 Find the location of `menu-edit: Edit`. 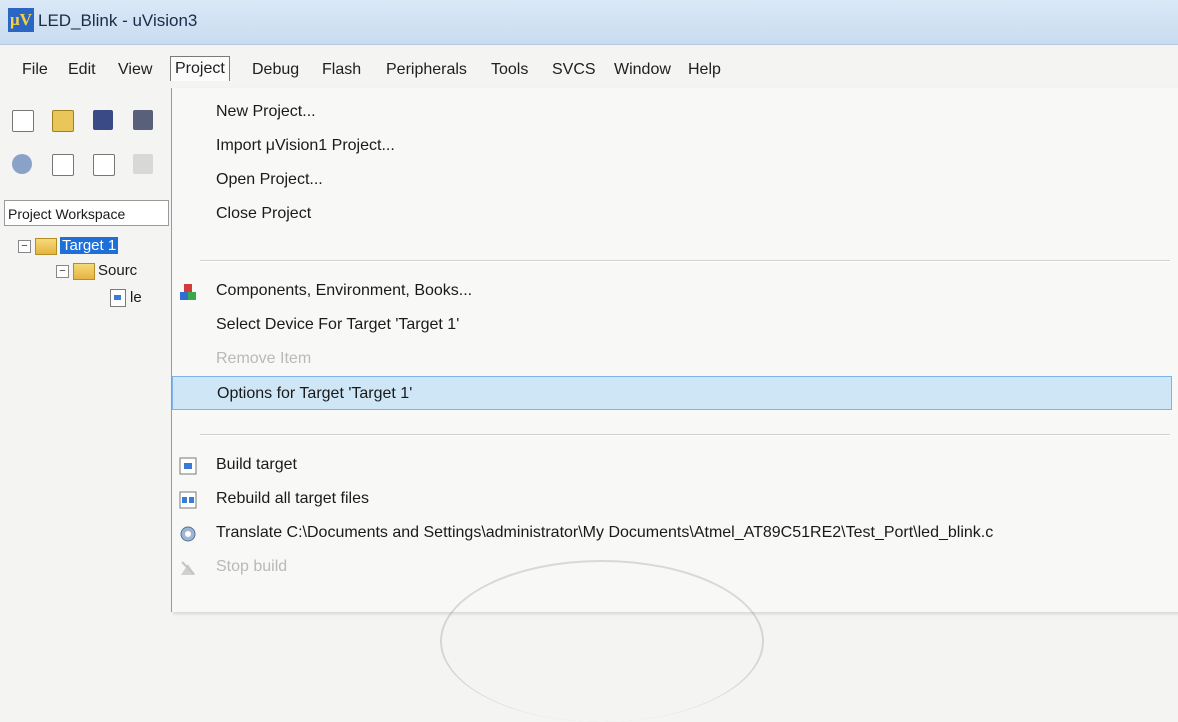

menu-edit: Edit is located at coordinates (82, 70).